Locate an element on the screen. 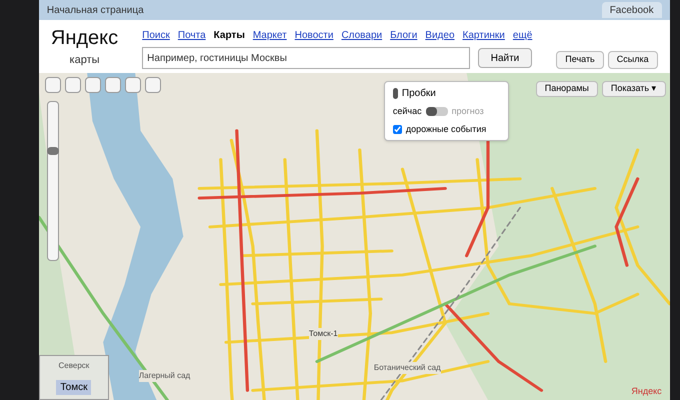  panorama-button: Панорамы is located at coordinates (567, 89).